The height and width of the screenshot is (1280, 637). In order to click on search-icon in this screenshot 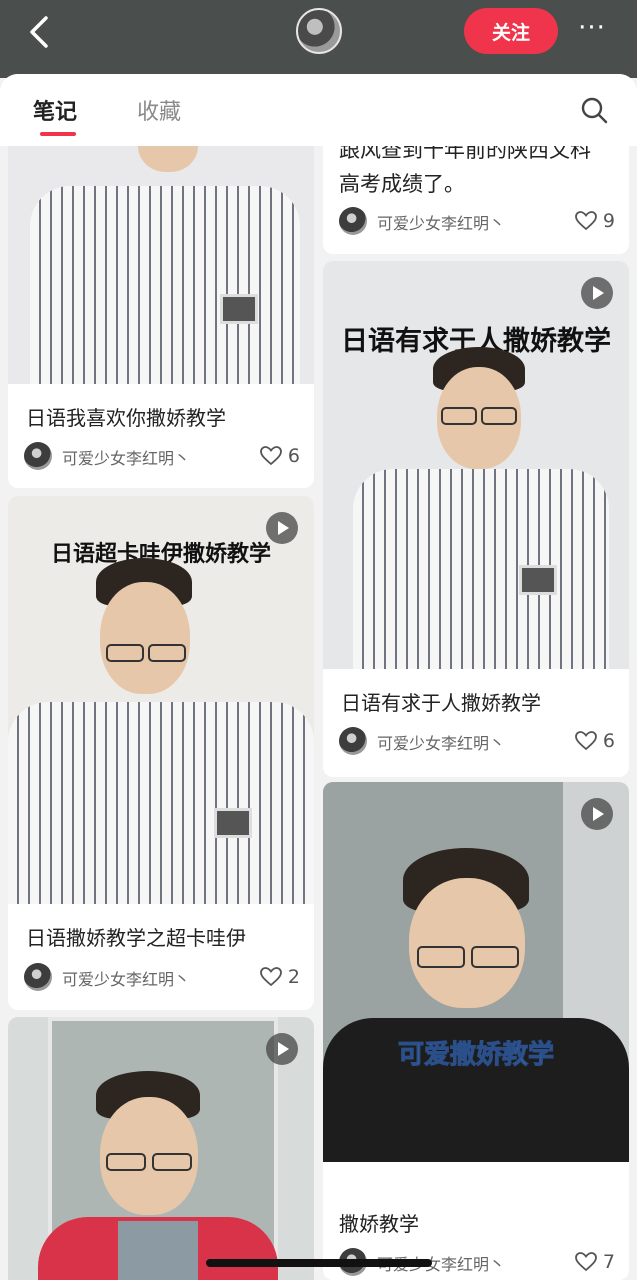, I will do `click(594, 110)`.